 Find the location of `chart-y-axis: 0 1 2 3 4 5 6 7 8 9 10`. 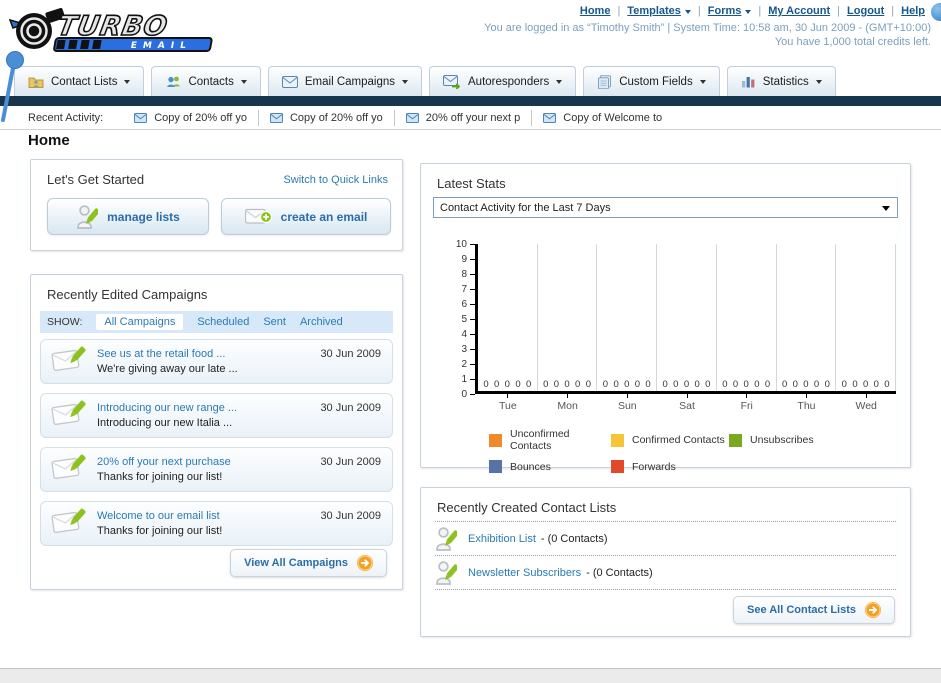

chart-y-axis: 0 1 2 3 4 5 6 7 8 9 10 is located at coordinates (455, 319).